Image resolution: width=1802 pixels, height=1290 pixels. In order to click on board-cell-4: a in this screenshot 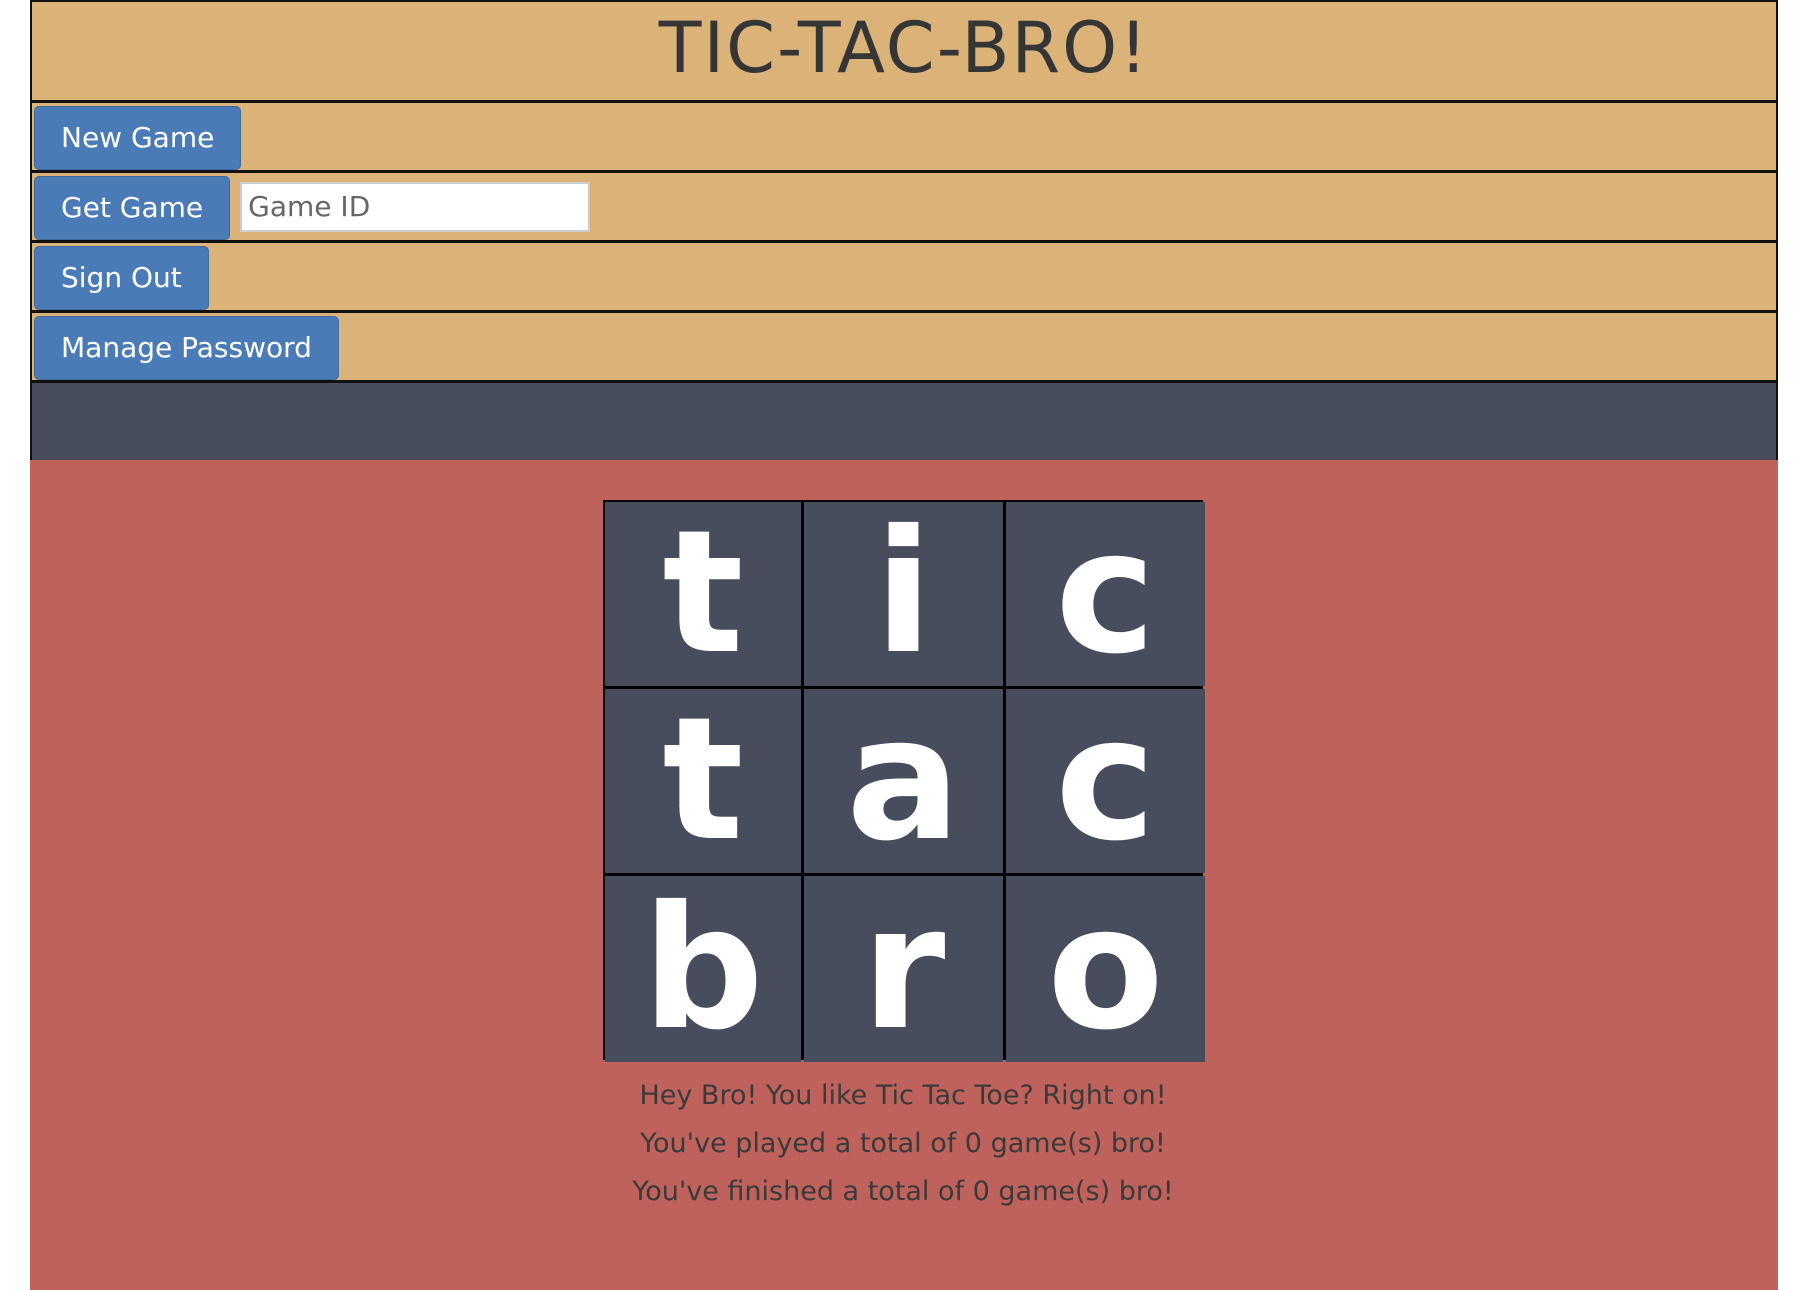, I will do `click(903, 781)`.